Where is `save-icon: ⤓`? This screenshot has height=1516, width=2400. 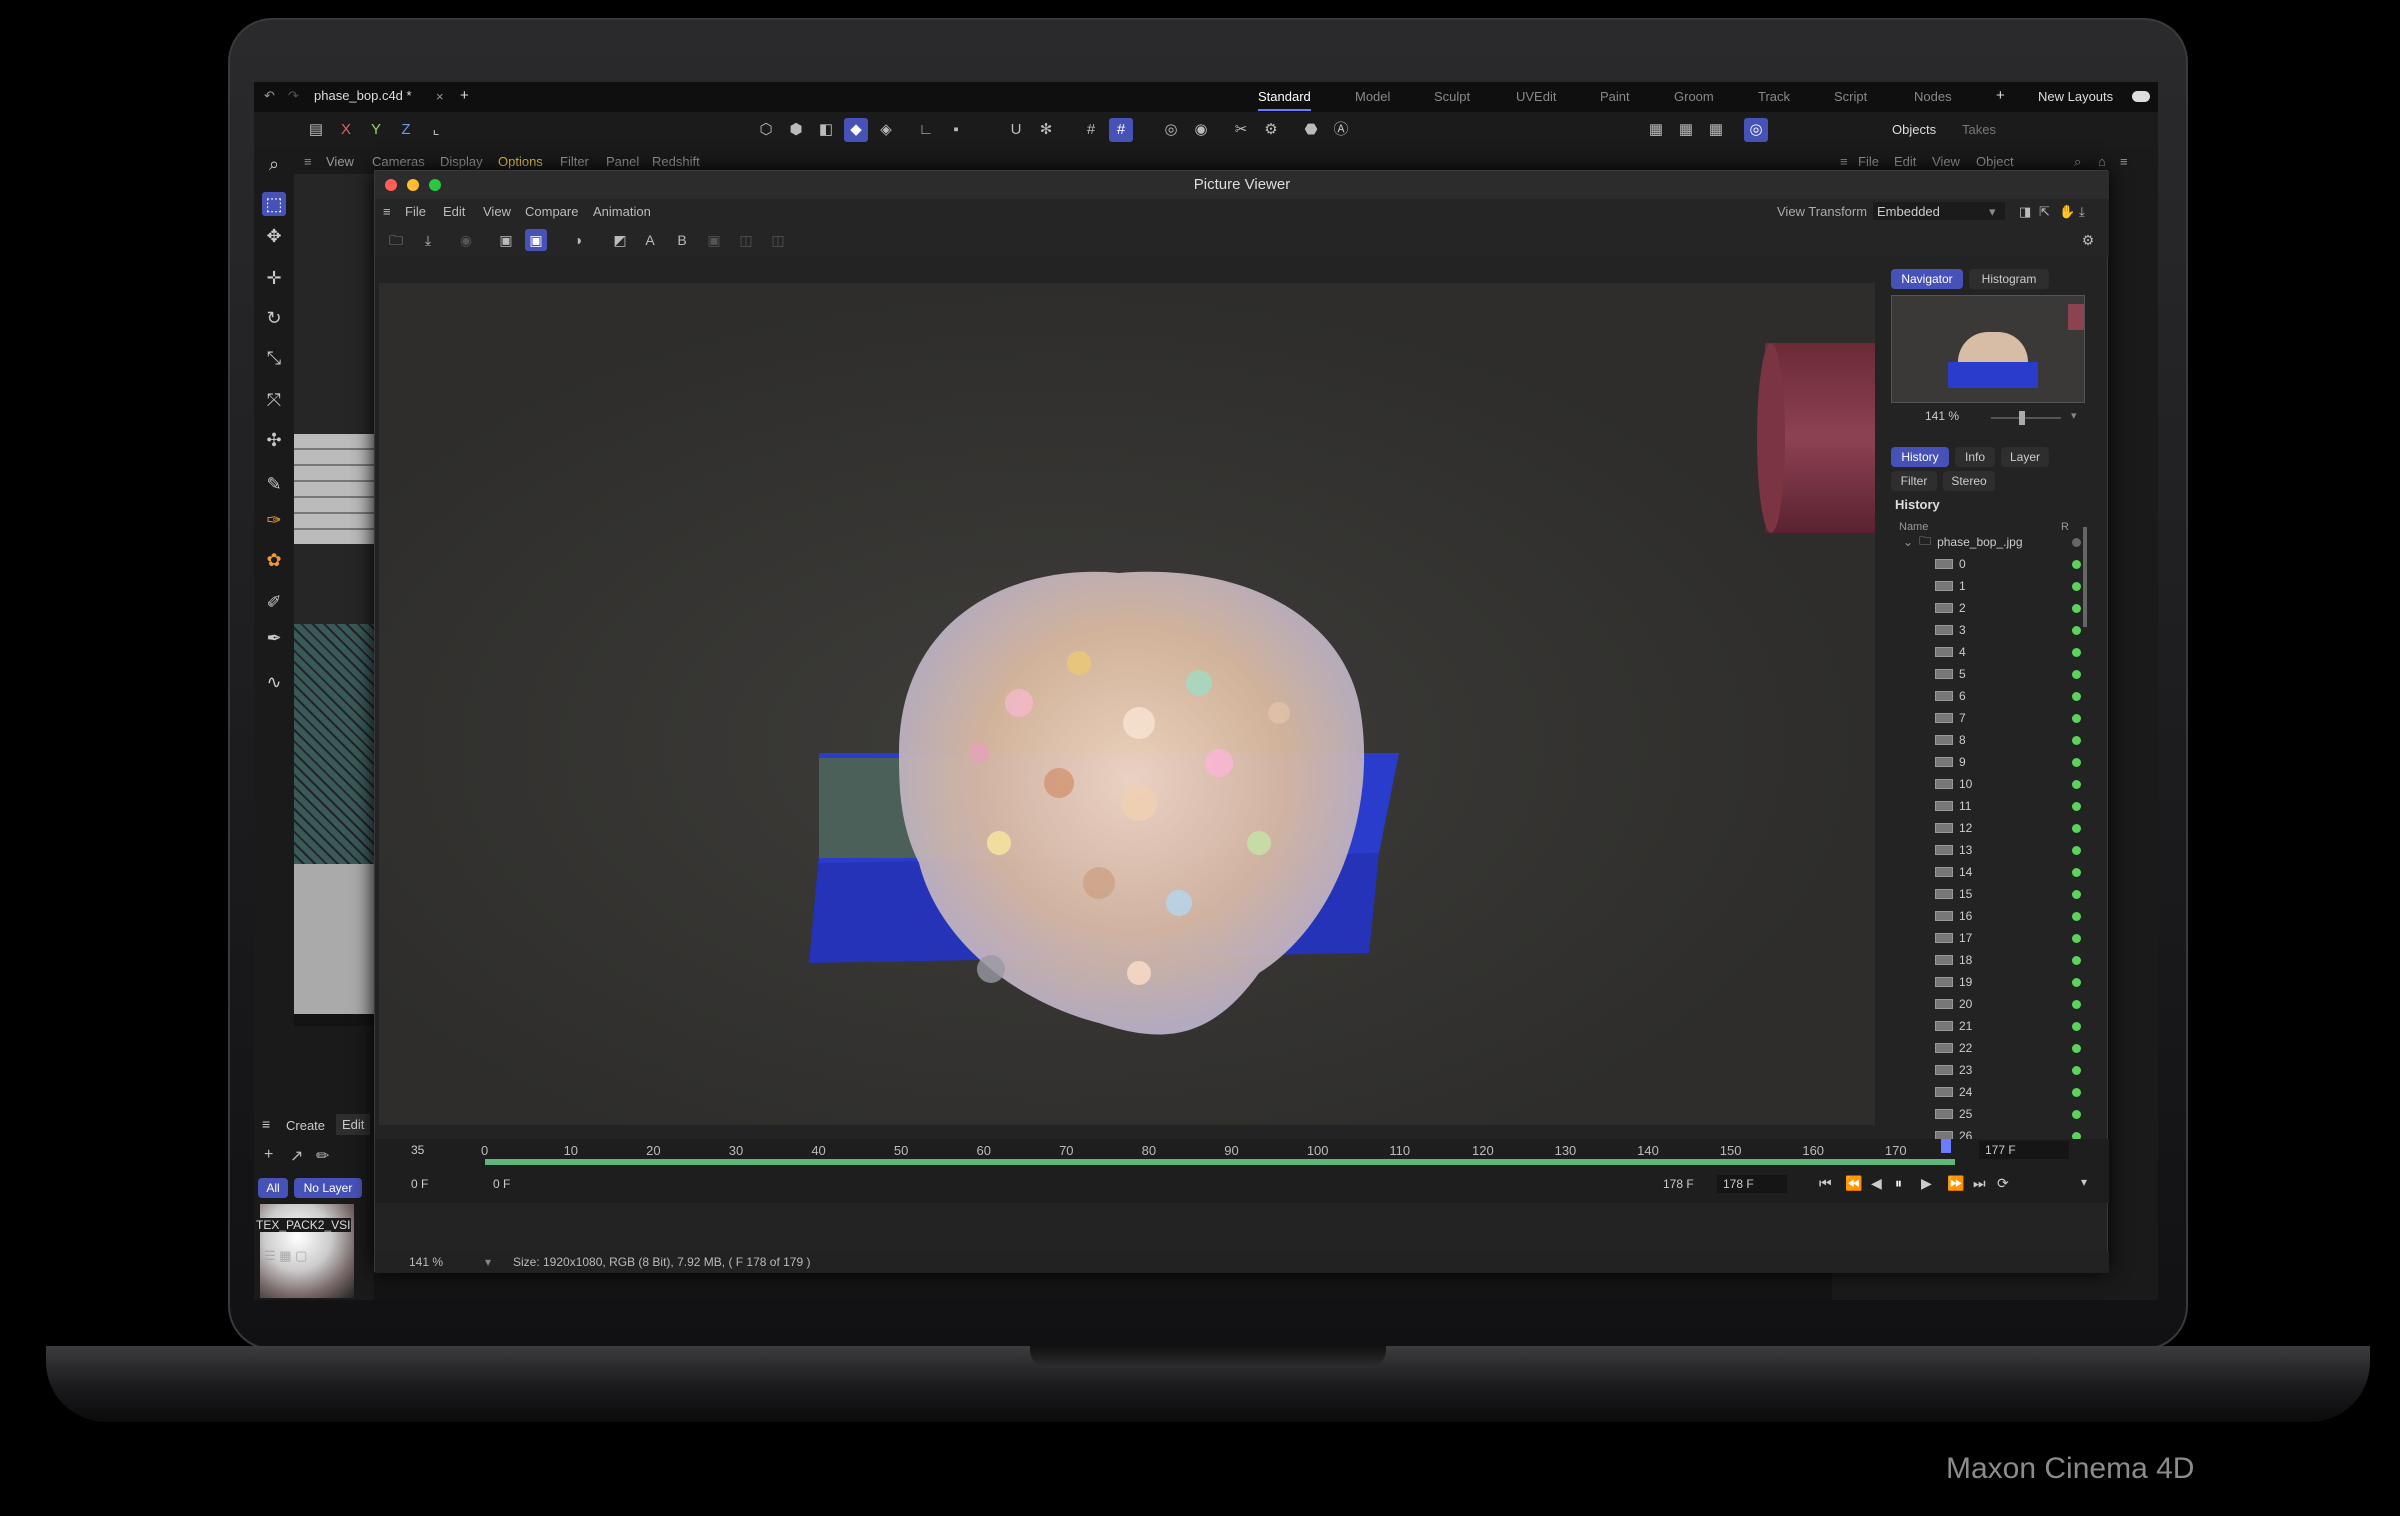 save-icon: ⤓ is located at coordinates (428, 240).